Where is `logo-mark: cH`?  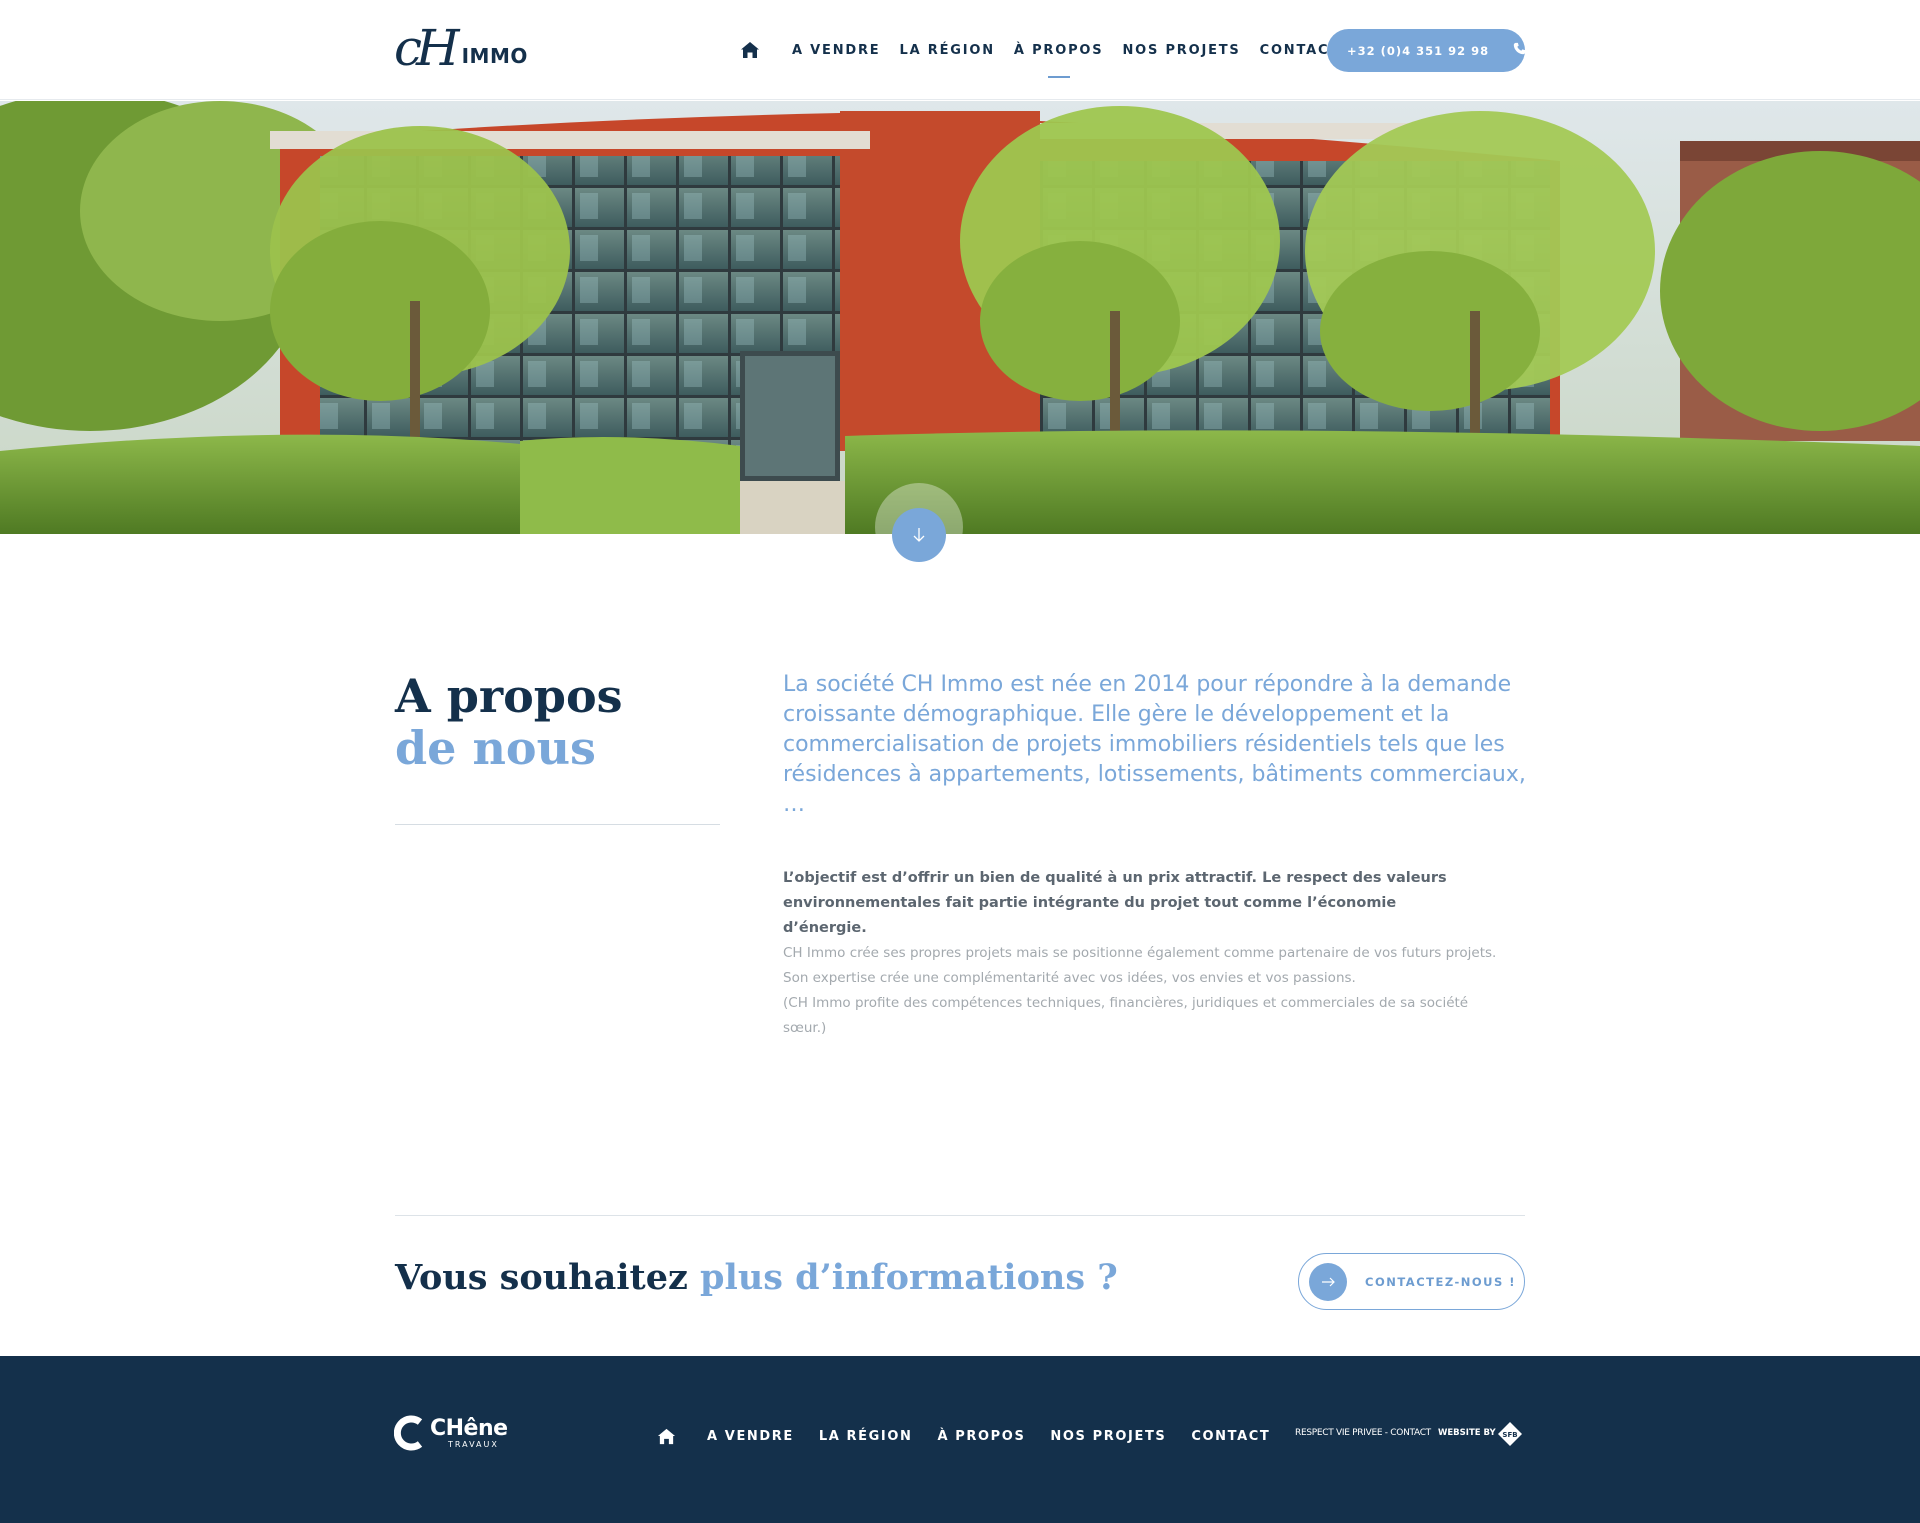 logo-mark: cH is located at coordinates (427, 48).